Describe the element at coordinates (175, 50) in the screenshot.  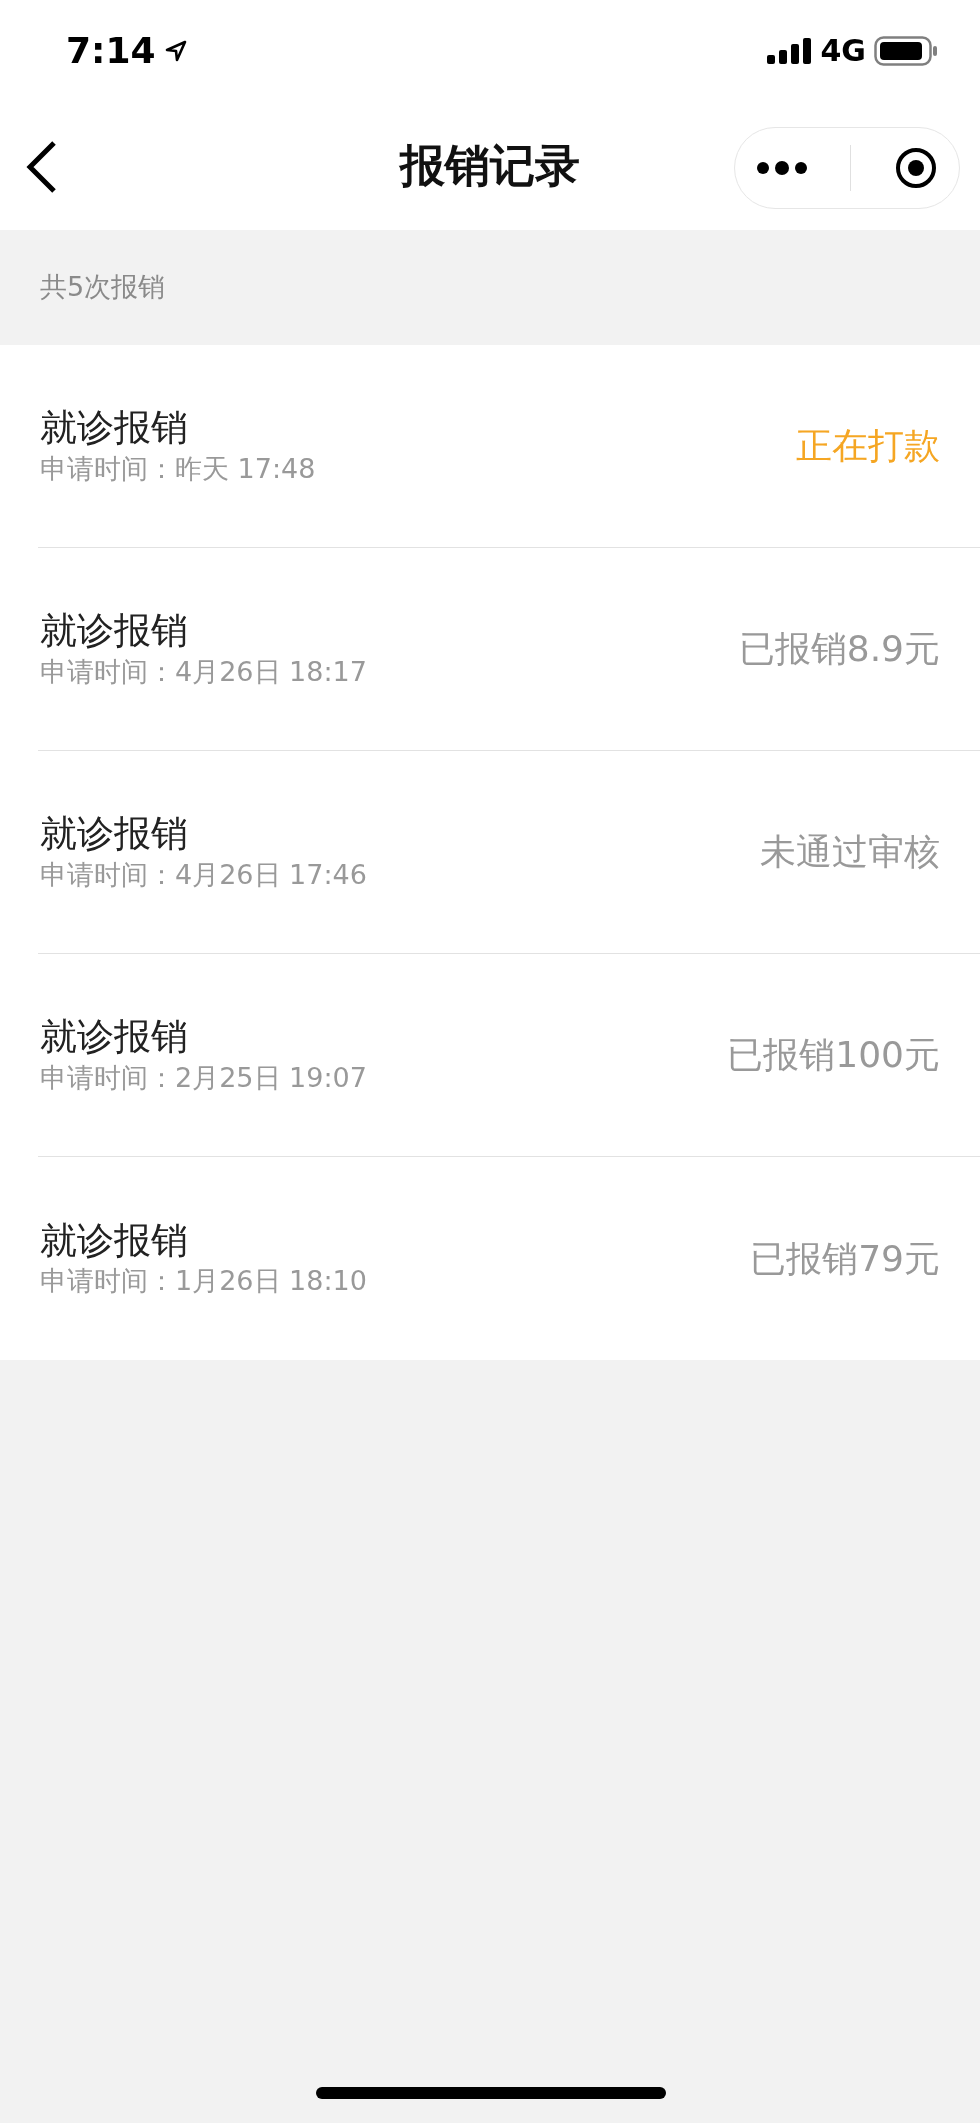
I see `location-arrow-icon` at that location.